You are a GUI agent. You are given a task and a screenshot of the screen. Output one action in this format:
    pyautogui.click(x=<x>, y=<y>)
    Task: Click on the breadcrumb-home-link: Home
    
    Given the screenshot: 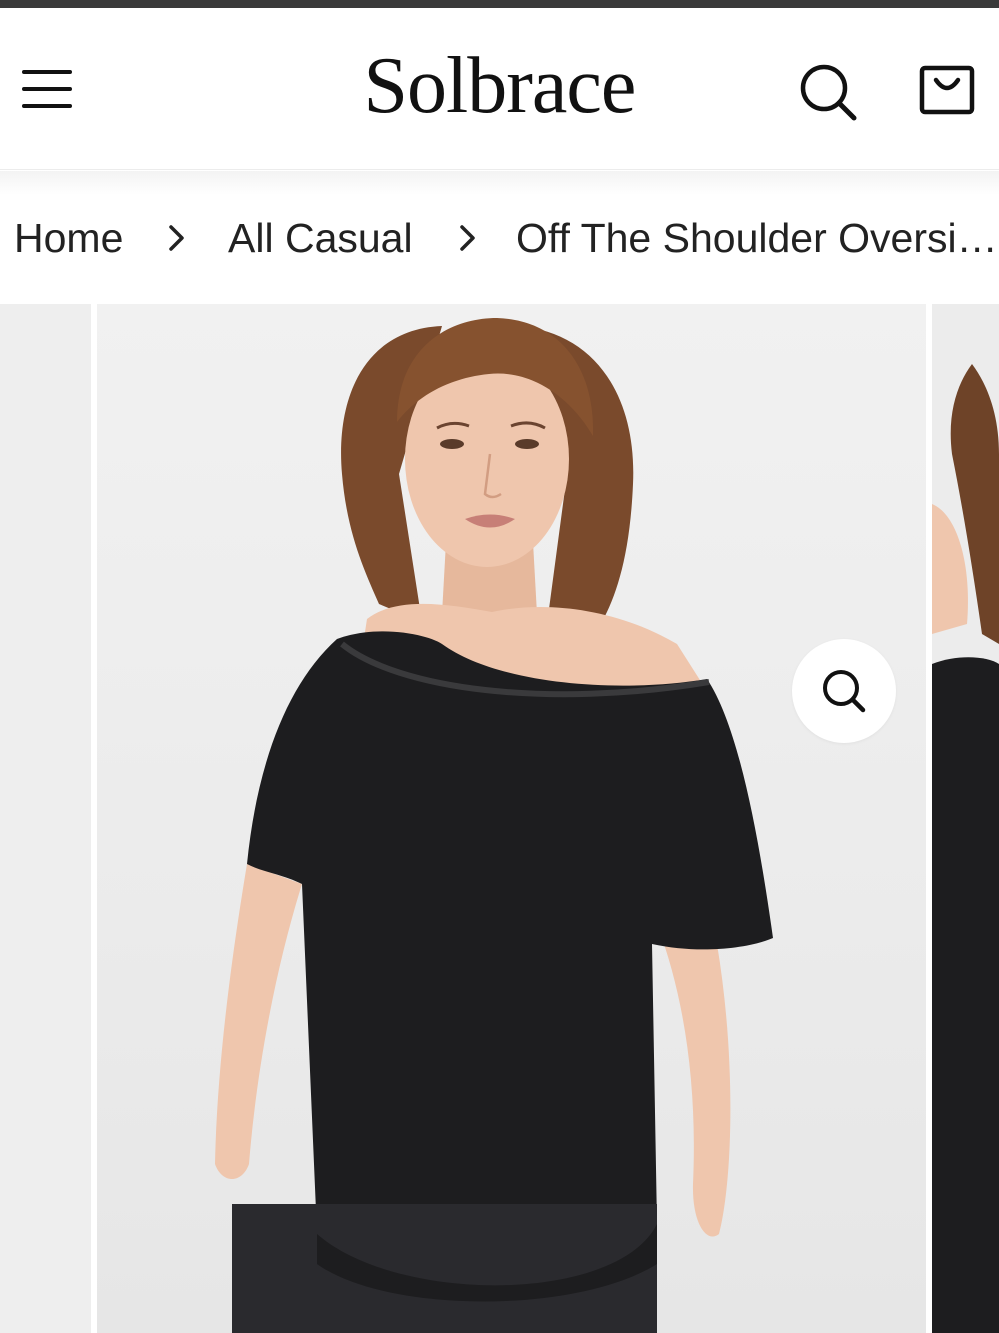 What is the action you would take?
    pyautogui.click(x=68, y=238)
    